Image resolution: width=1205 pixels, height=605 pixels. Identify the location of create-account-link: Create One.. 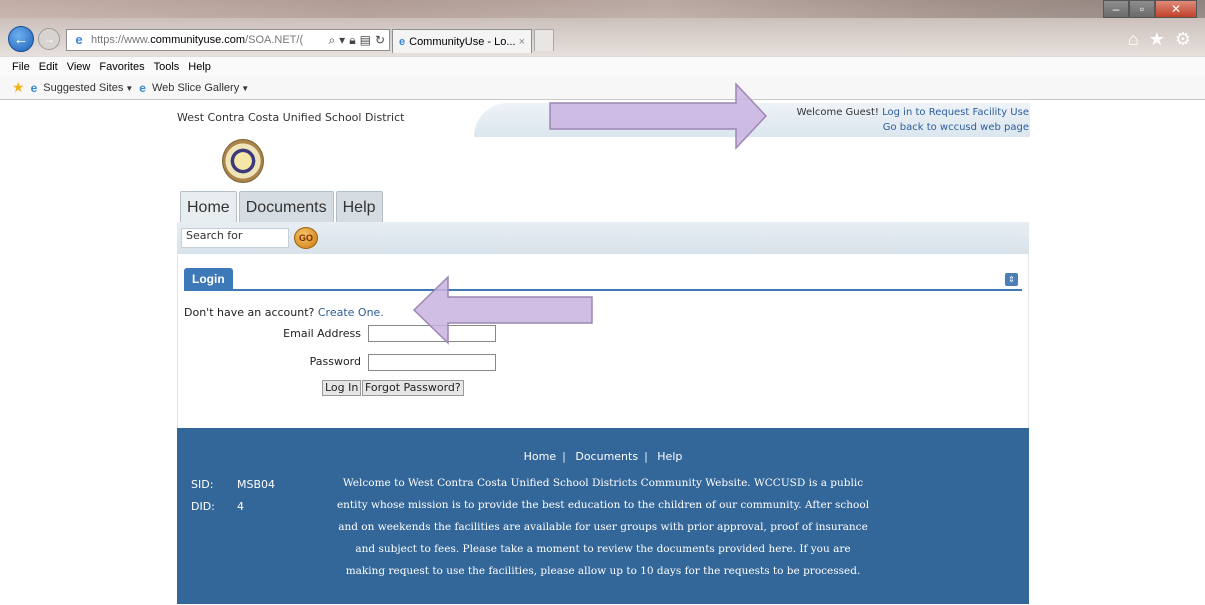
(351, 312).